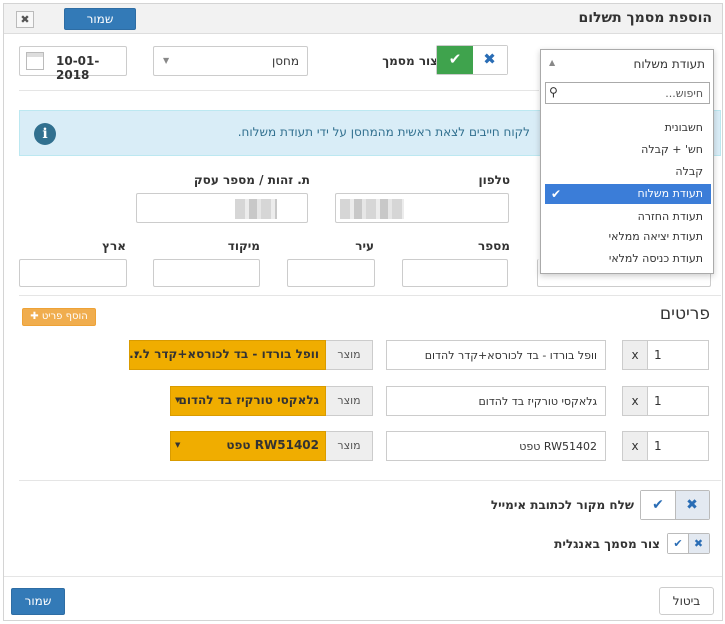 Image resolution: width=725 pixels, height=624 pixels. Describe the element at coordinates (627, 64) in the screenshot. I see `doc-type-select: תעודת משלוח ▲` at that location.